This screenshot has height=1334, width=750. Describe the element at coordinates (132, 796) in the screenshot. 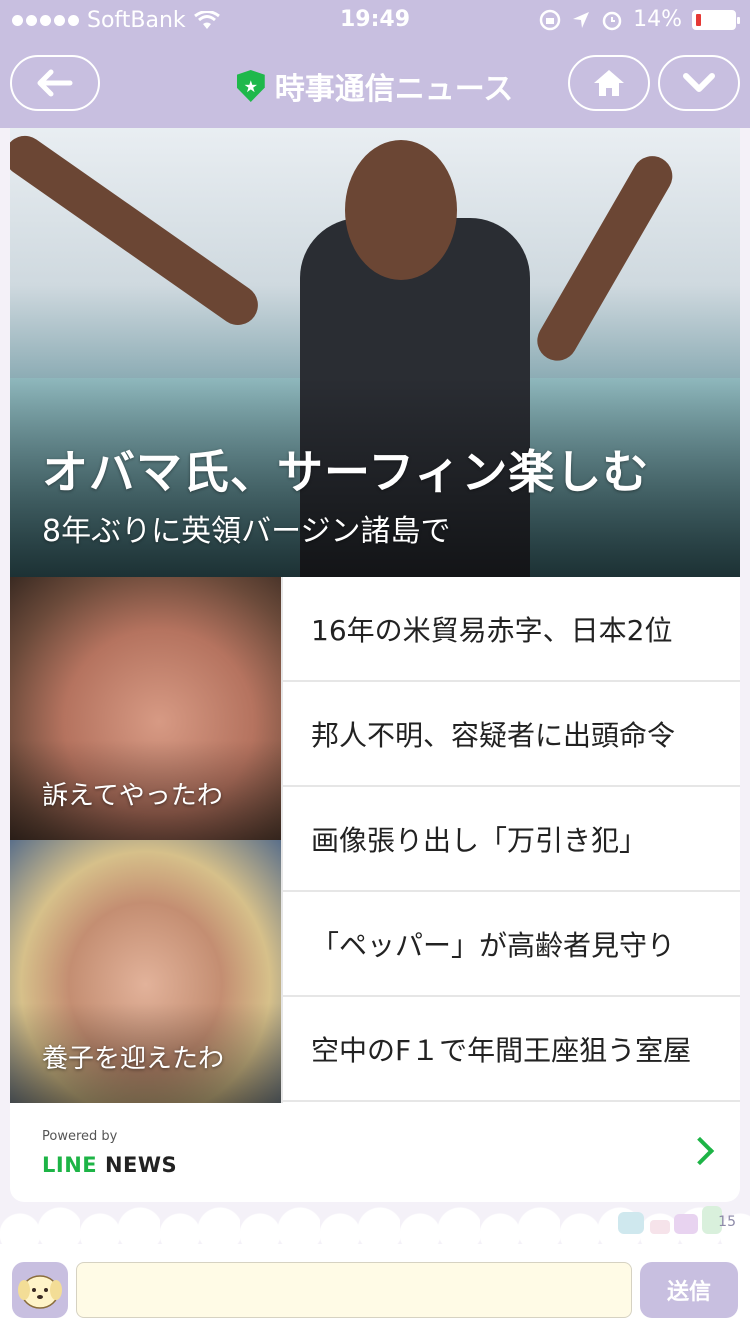

I see `thumb-caption: 訴えてやったわ` at that location.